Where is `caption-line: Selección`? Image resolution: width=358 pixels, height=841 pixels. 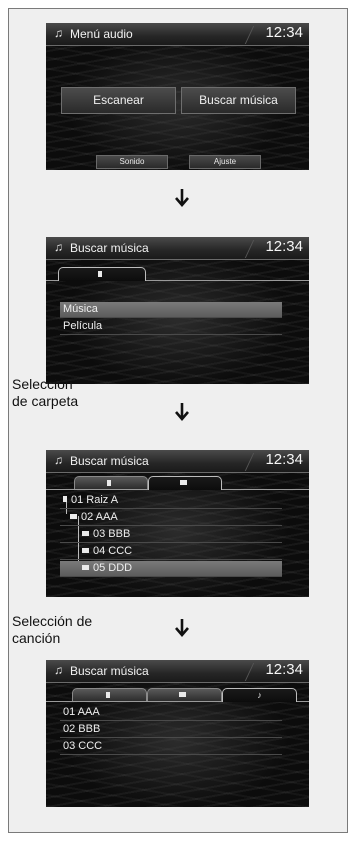 caption-line: Selección is located at coordinates (42, 384).